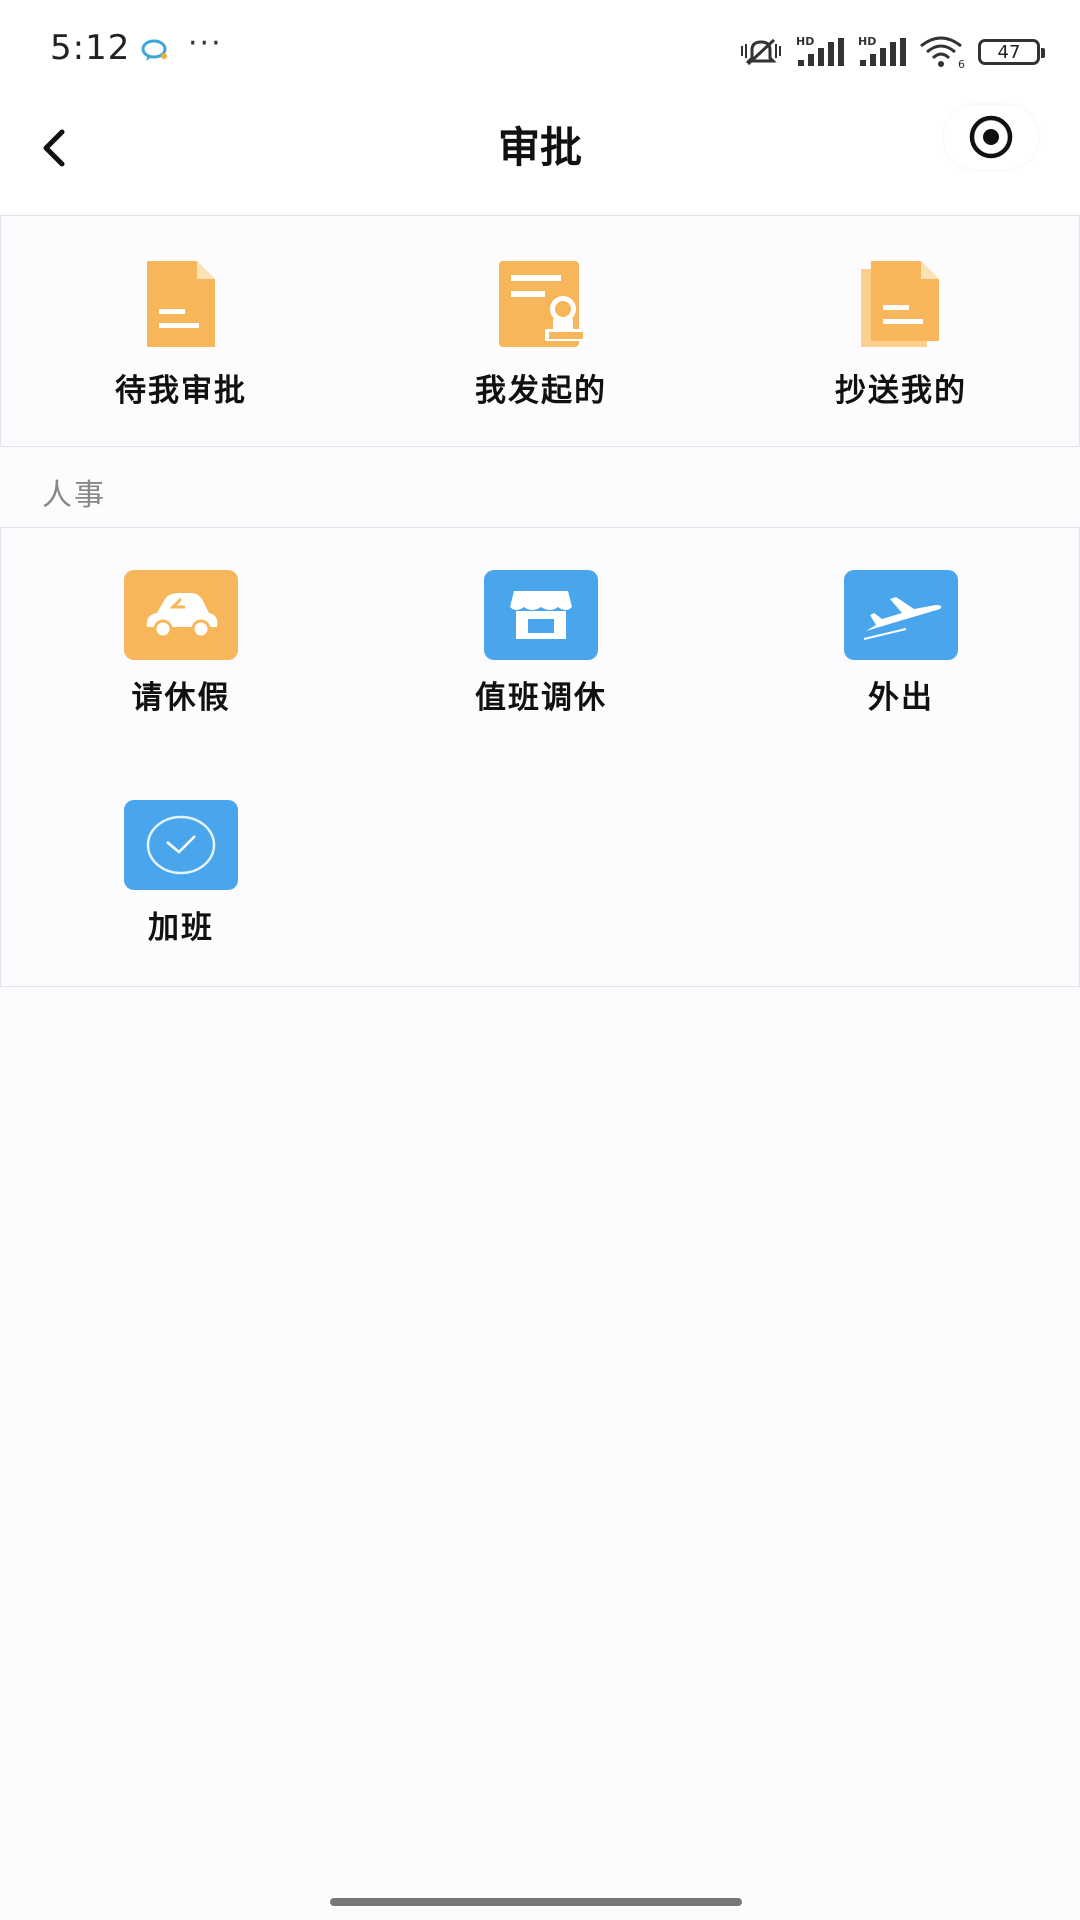 The height and width of the screenshot is (1920, 1080). What do you see at coordinates (540, 50) in the screenshot?
I see `status-bar: 5:12 ··· HD HD 6 47` at bounding box center [540, 50].